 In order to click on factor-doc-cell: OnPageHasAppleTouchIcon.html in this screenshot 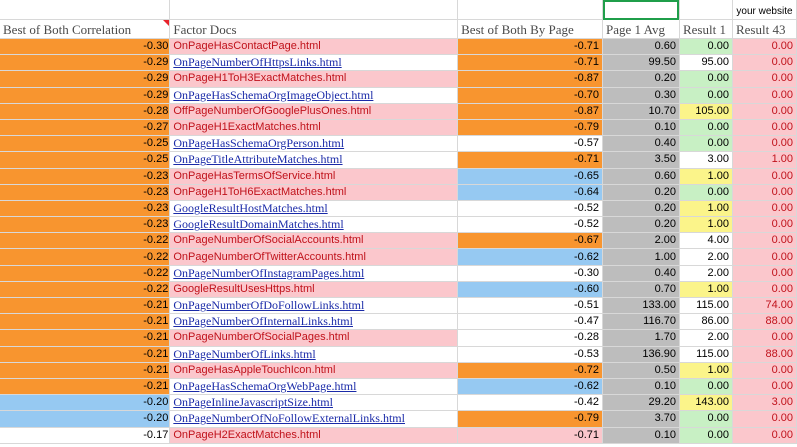, I will do `click(314, 370)`.